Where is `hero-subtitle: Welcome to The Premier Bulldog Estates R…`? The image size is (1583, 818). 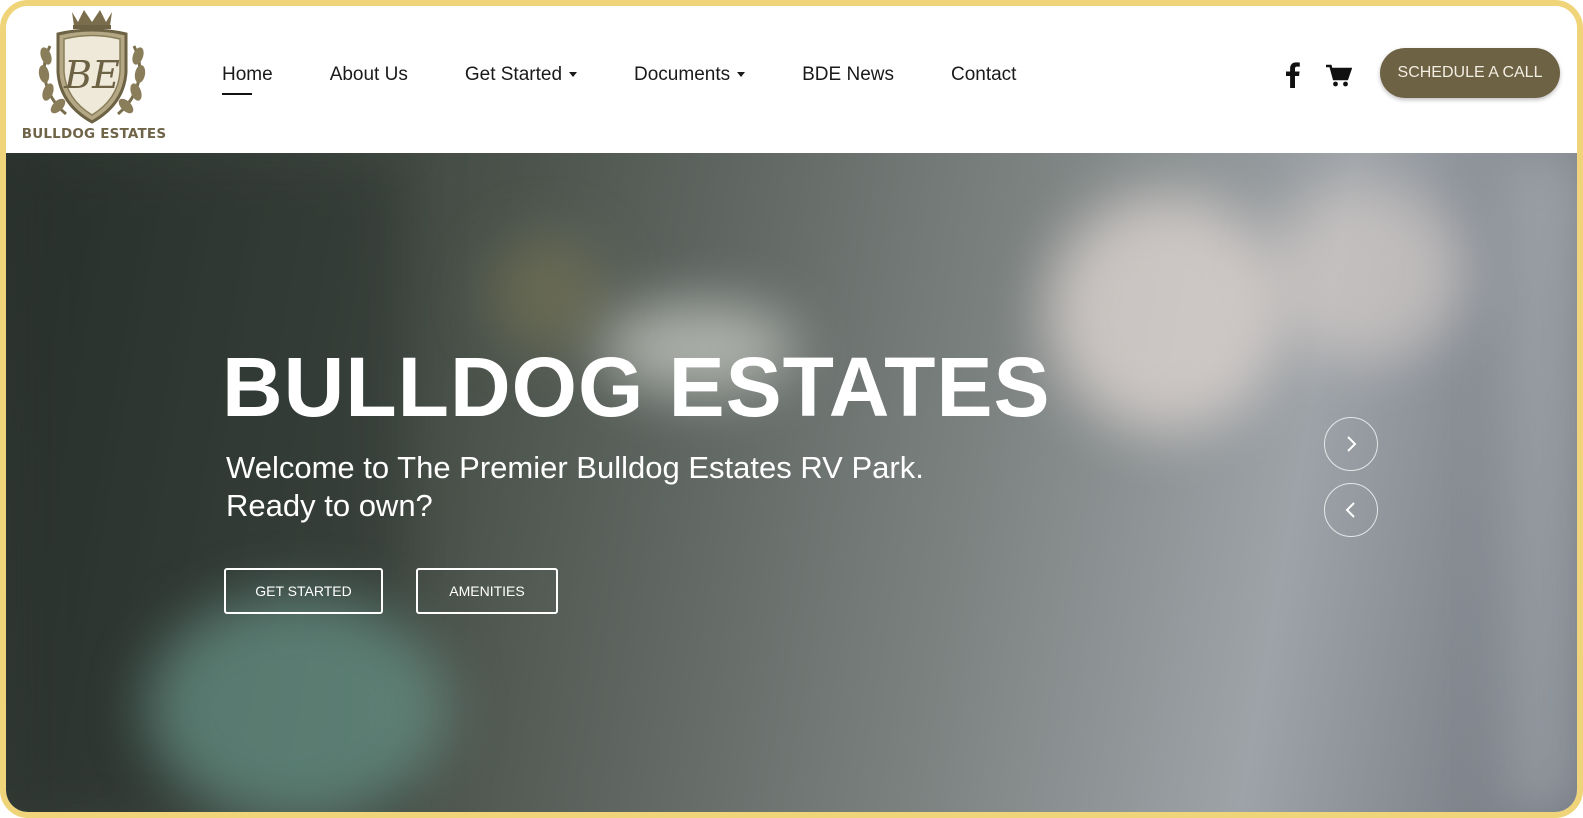
hero-subtitle: Welcome to The Premier Bulldog Estates R… is located at coordinates (606, 487).